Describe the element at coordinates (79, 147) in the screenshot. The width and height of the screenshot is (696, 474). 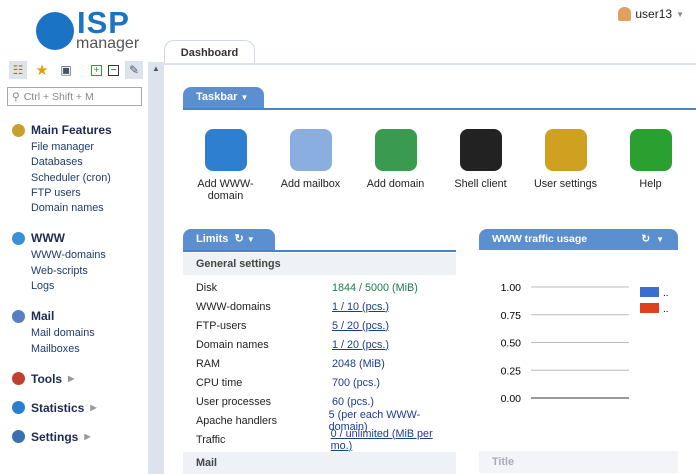
I see `nav-item: File manager` at that location.